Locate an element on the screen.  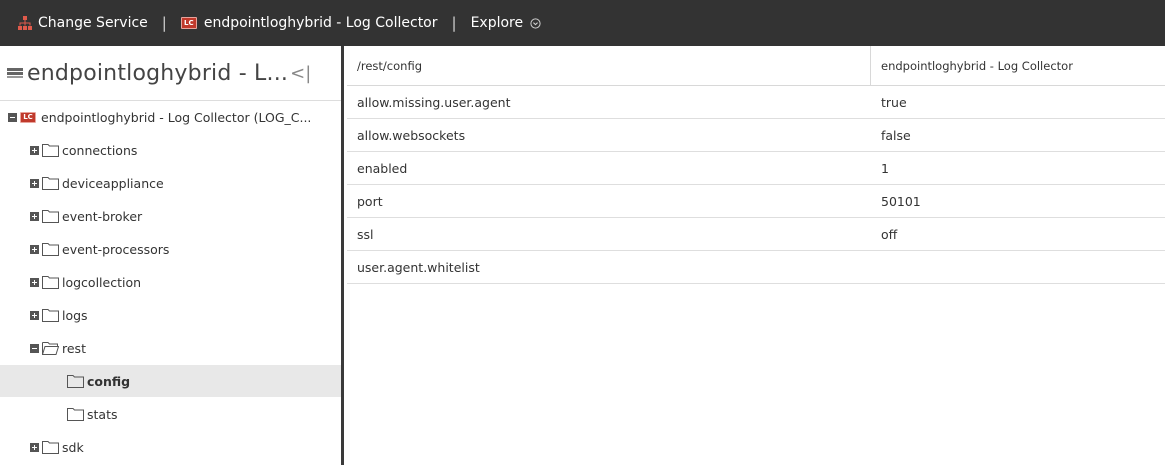
explore-menu: Explore is located at coordinates (506, 23).